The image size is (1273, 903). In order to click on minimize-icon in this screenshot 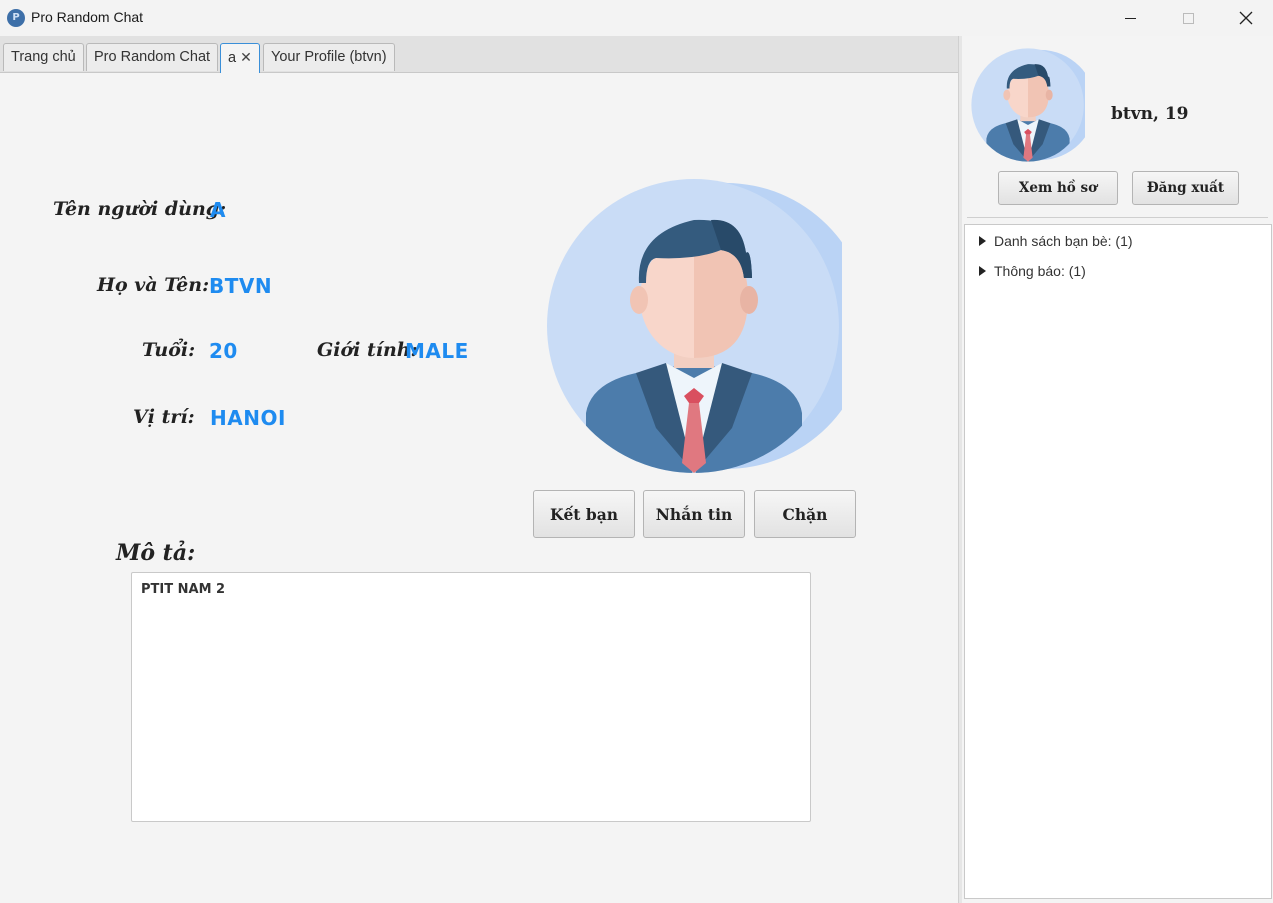, I will do `click(1130, 18)`.